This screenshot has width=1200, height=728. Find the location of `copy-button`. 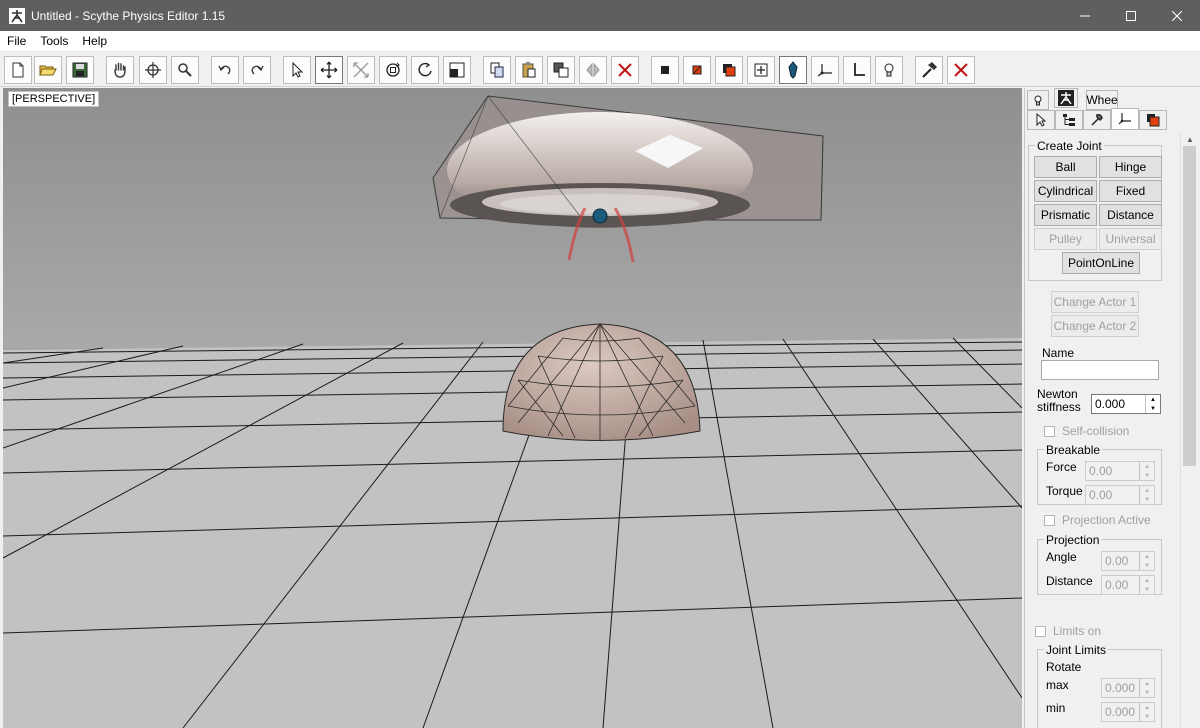

copy-button is located at coordinates (497, 70).